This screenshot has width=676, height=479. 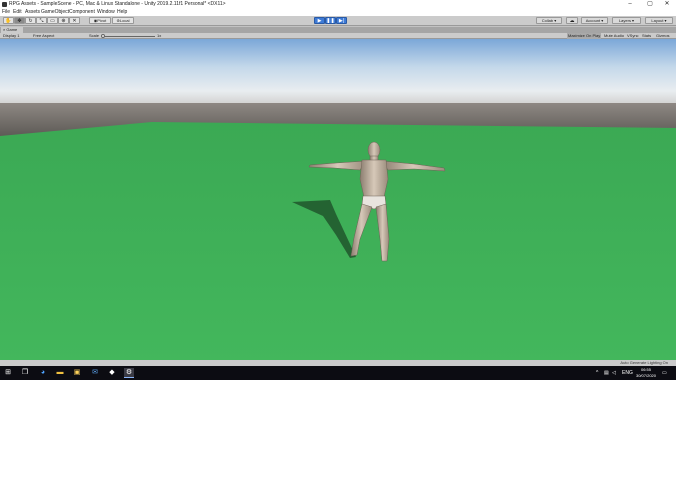 I want to click on unity-editor-taskbar-button: ⚙, so click(x=129, y=373).